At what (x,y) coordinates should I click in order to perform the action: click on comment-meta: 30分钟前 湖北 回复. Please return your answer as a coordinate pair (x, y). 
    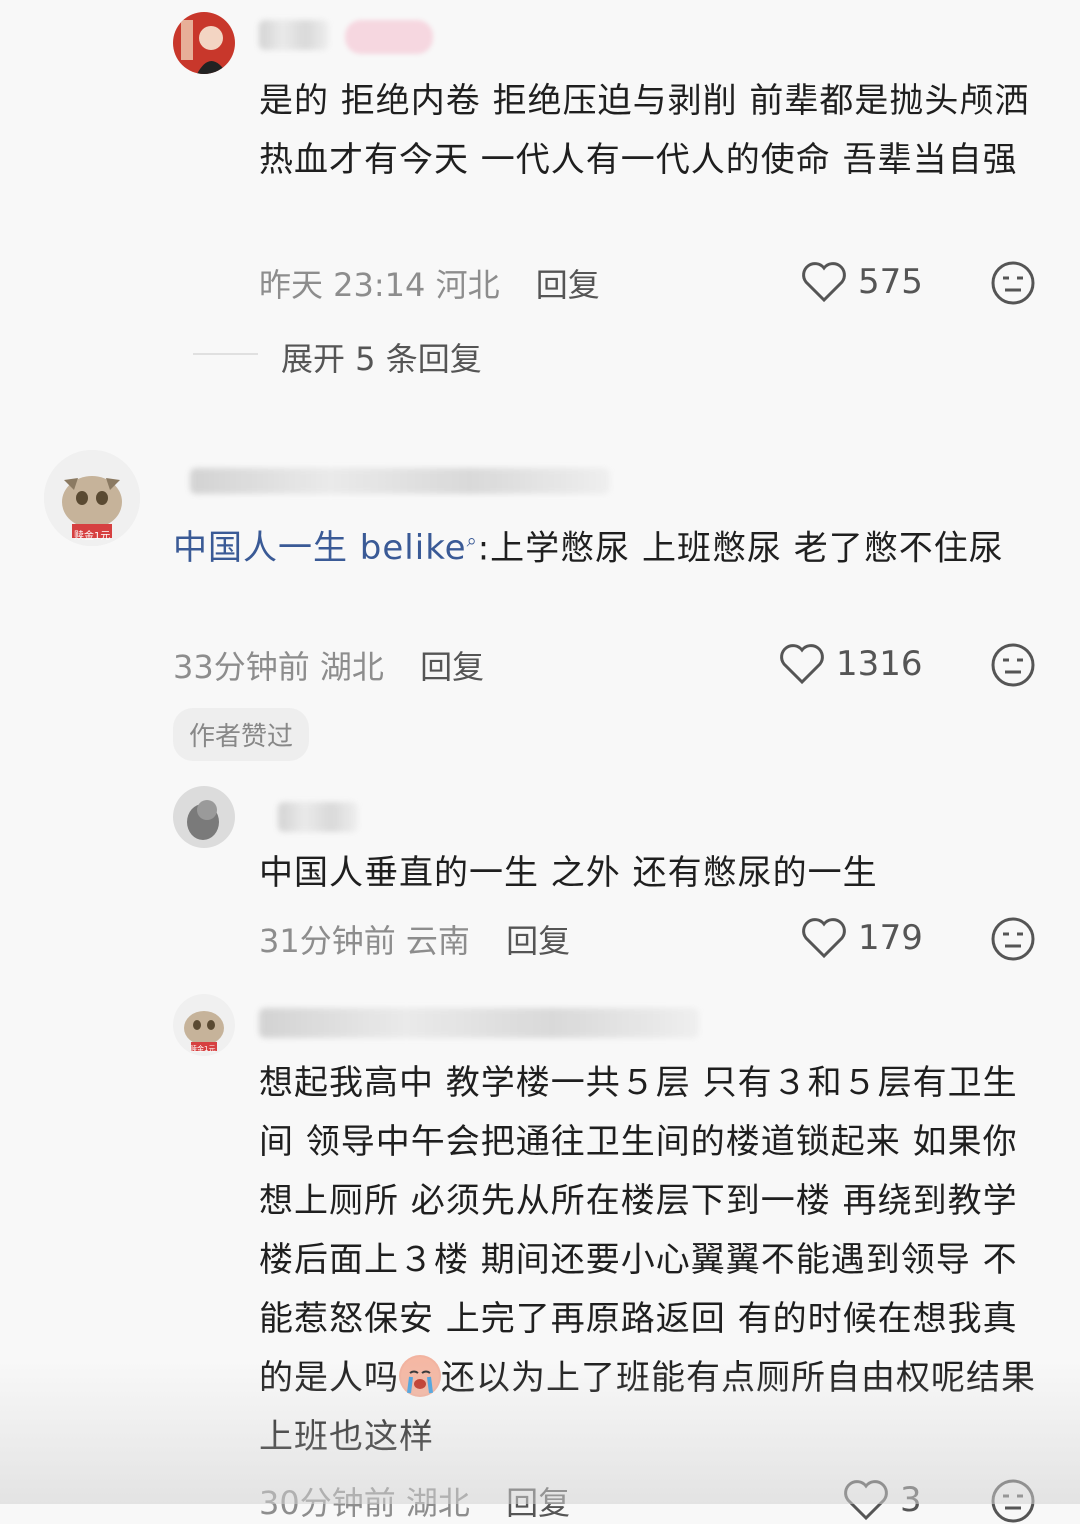
    Looking at the image, I should click on (414, 1501).